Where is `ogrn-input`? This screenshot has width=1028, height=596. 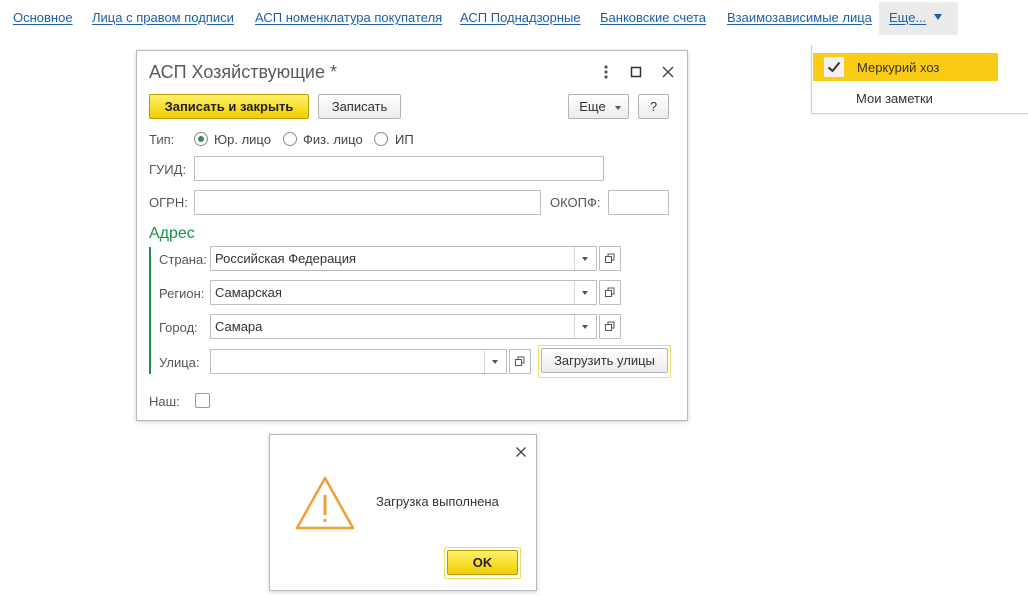
ogrn-input is located at coordinates (367, 202).